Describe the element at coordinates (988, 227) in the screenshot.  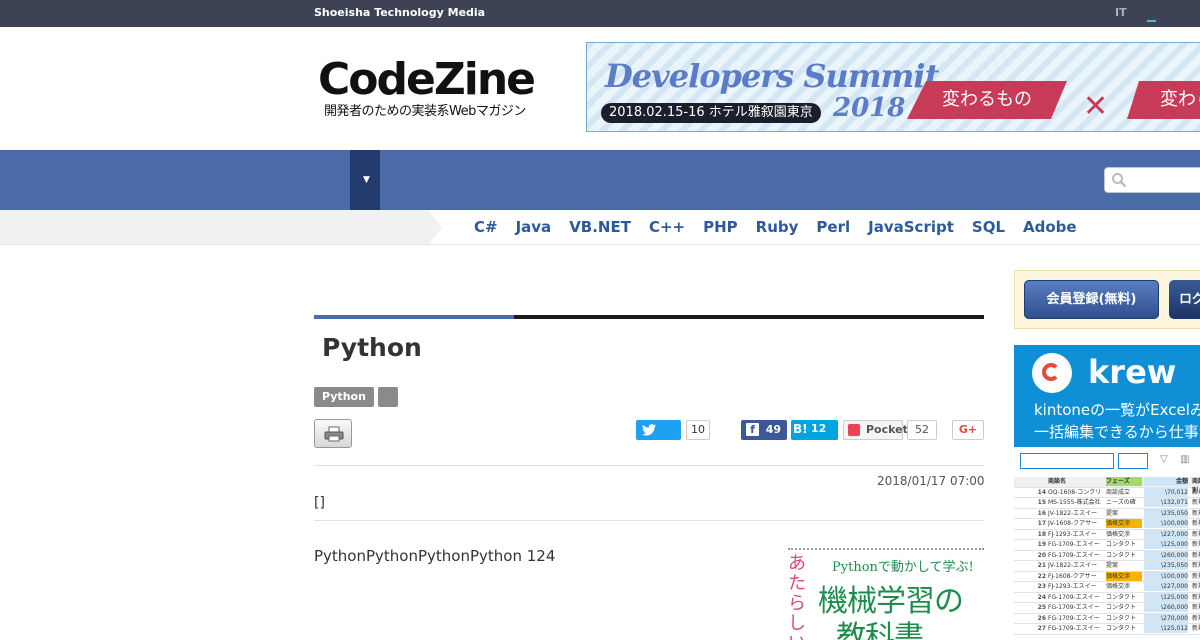
I see `lang-link-sql: SQL` at that location.